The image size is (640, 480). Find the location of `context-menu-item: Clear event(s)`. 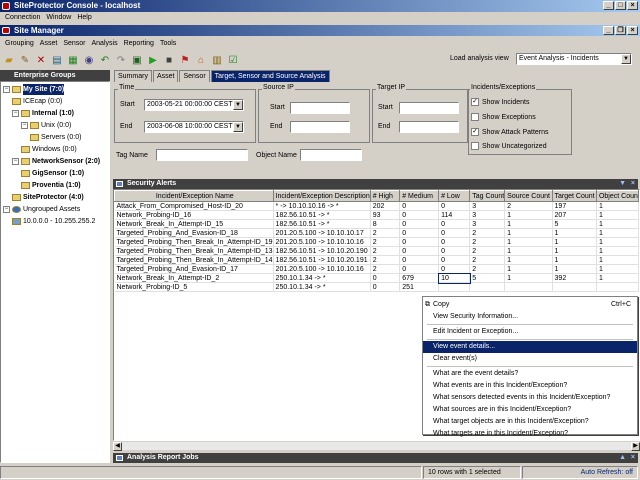

context-menu-item: Clear event(s) is located at coordinates (530, 359).